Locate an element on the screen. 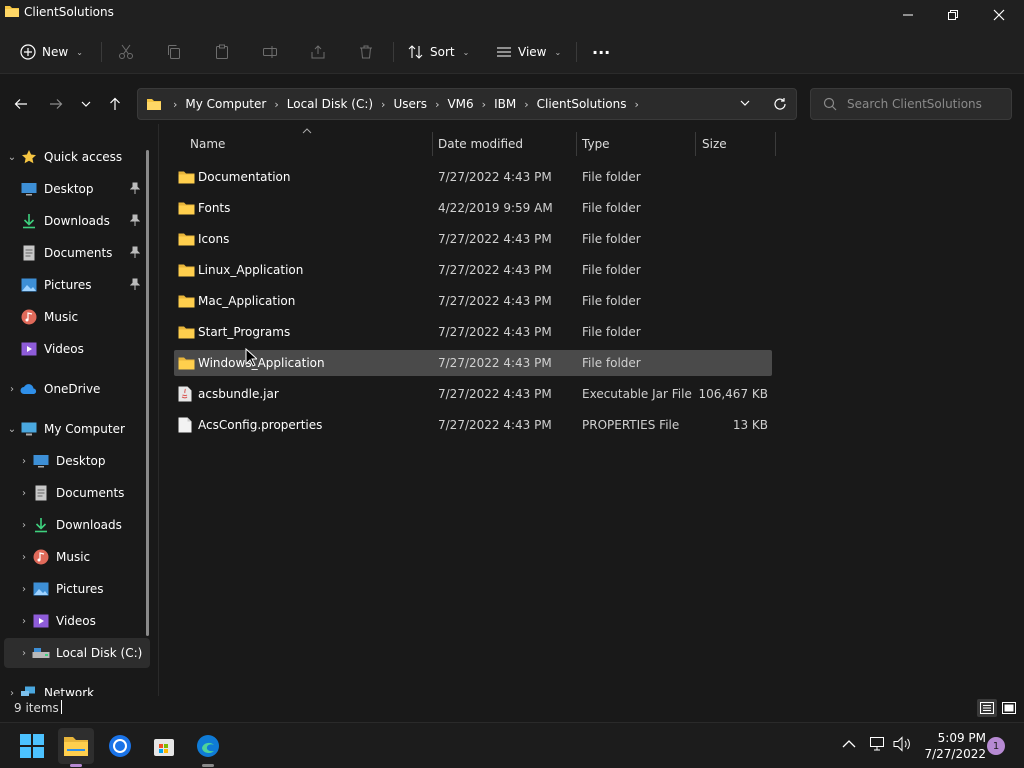  breadcrumb-clientsolutions: ClientSolutions is located at coordinates (582, 104).